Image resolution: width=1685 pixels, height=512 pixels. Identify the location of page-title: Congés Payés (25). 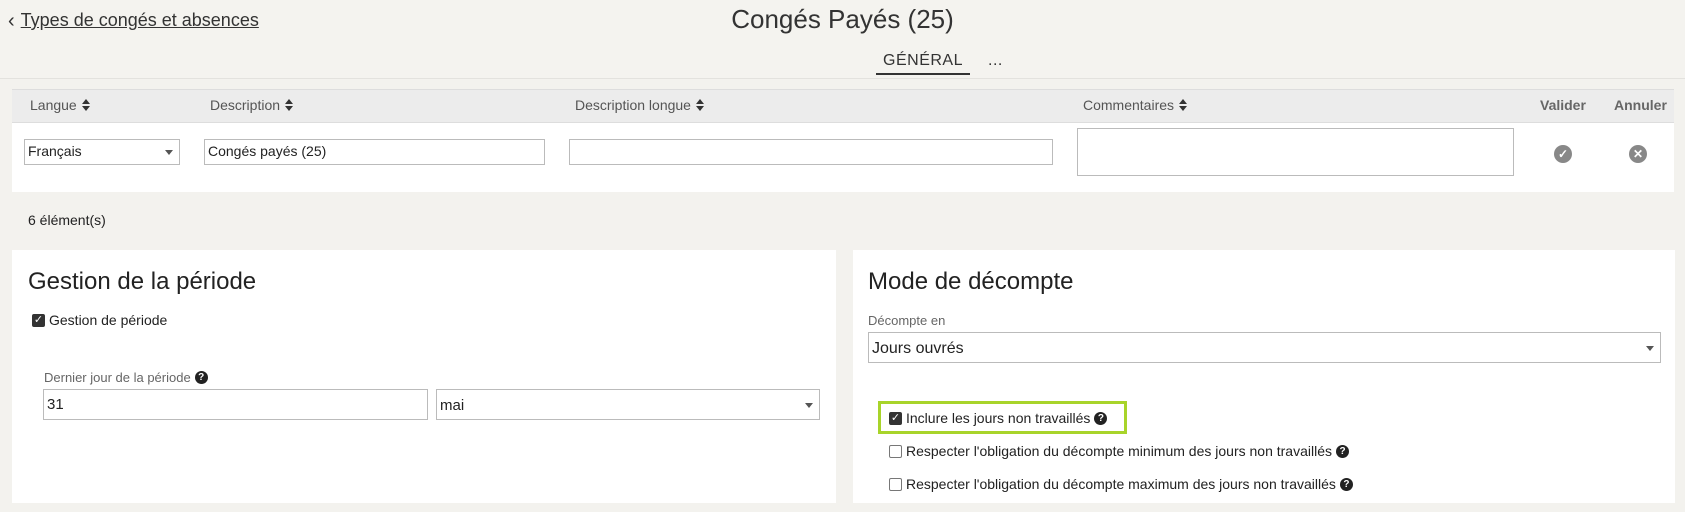
(842, 19).